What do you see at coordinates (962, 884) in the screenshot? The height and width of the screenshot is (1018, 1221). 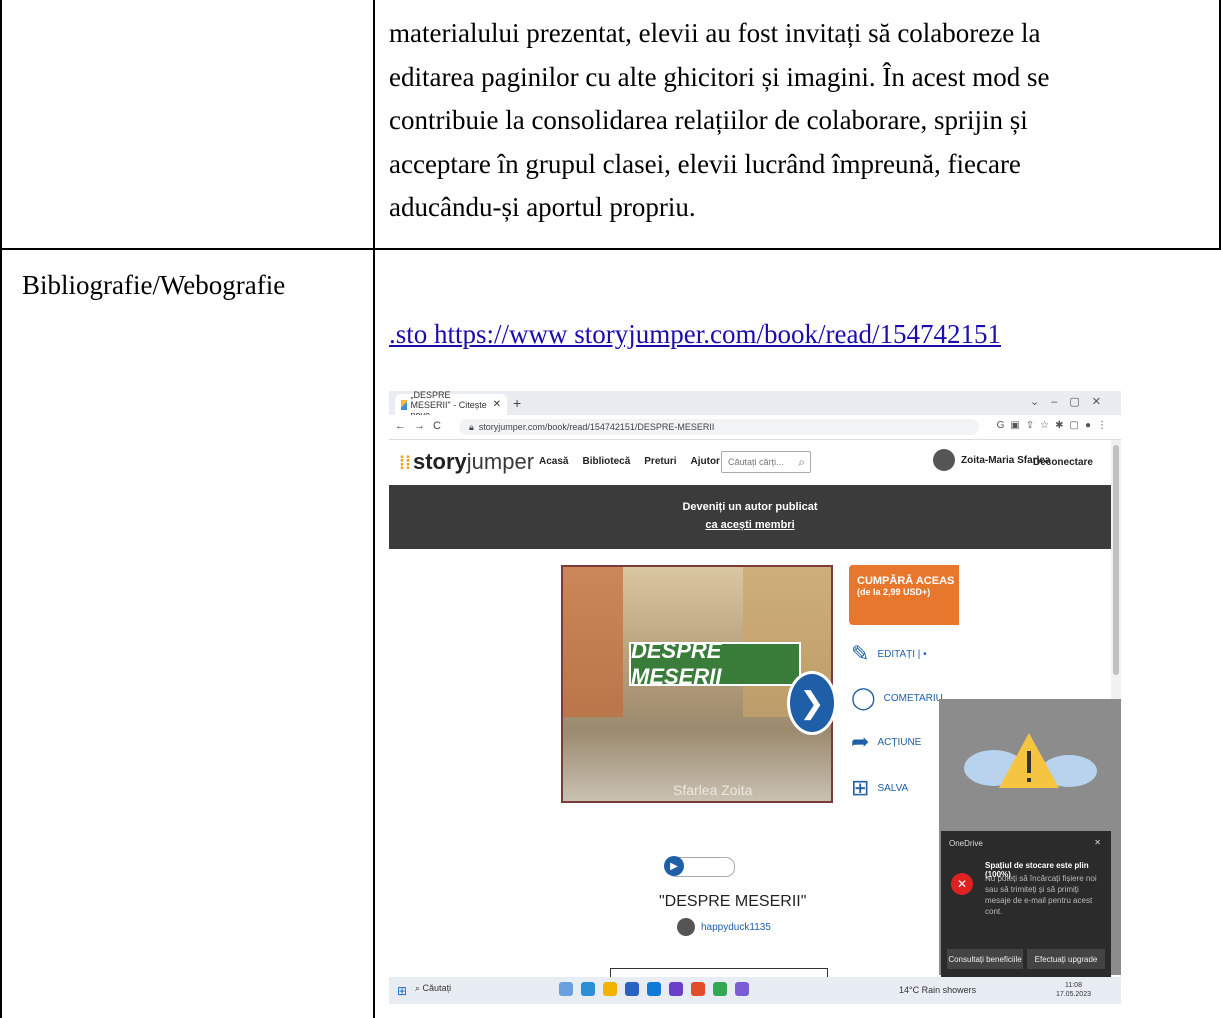 I see `error-icon: ✕` at bounding box center [962, 884].